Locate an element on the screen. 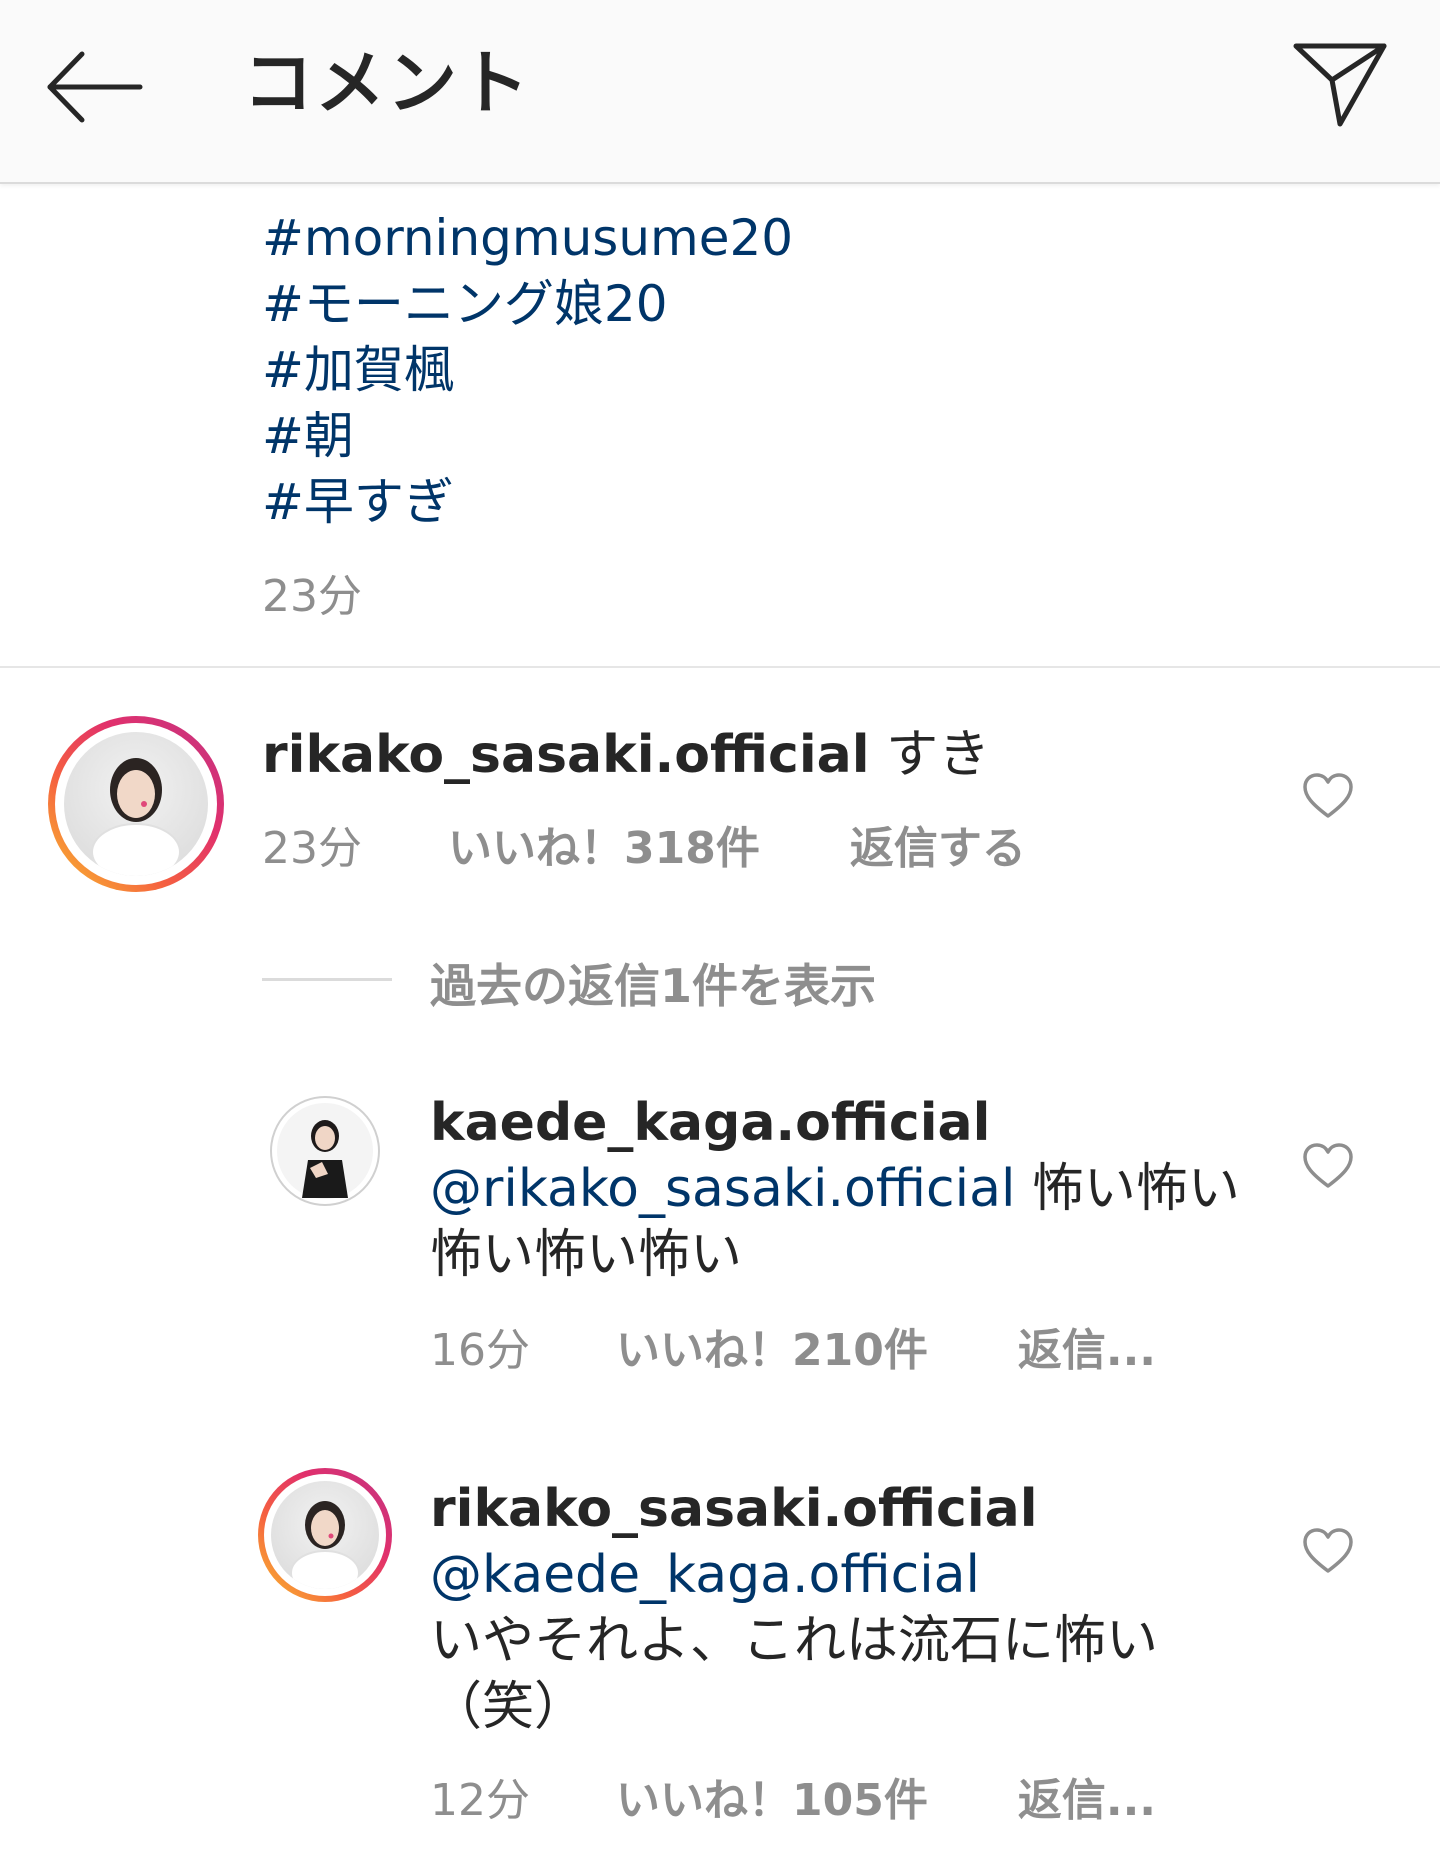 The height and width of the screenshot is (1864, 1440). reply-username: rikako_sasaki.official is located at coordinates (845, 1509).